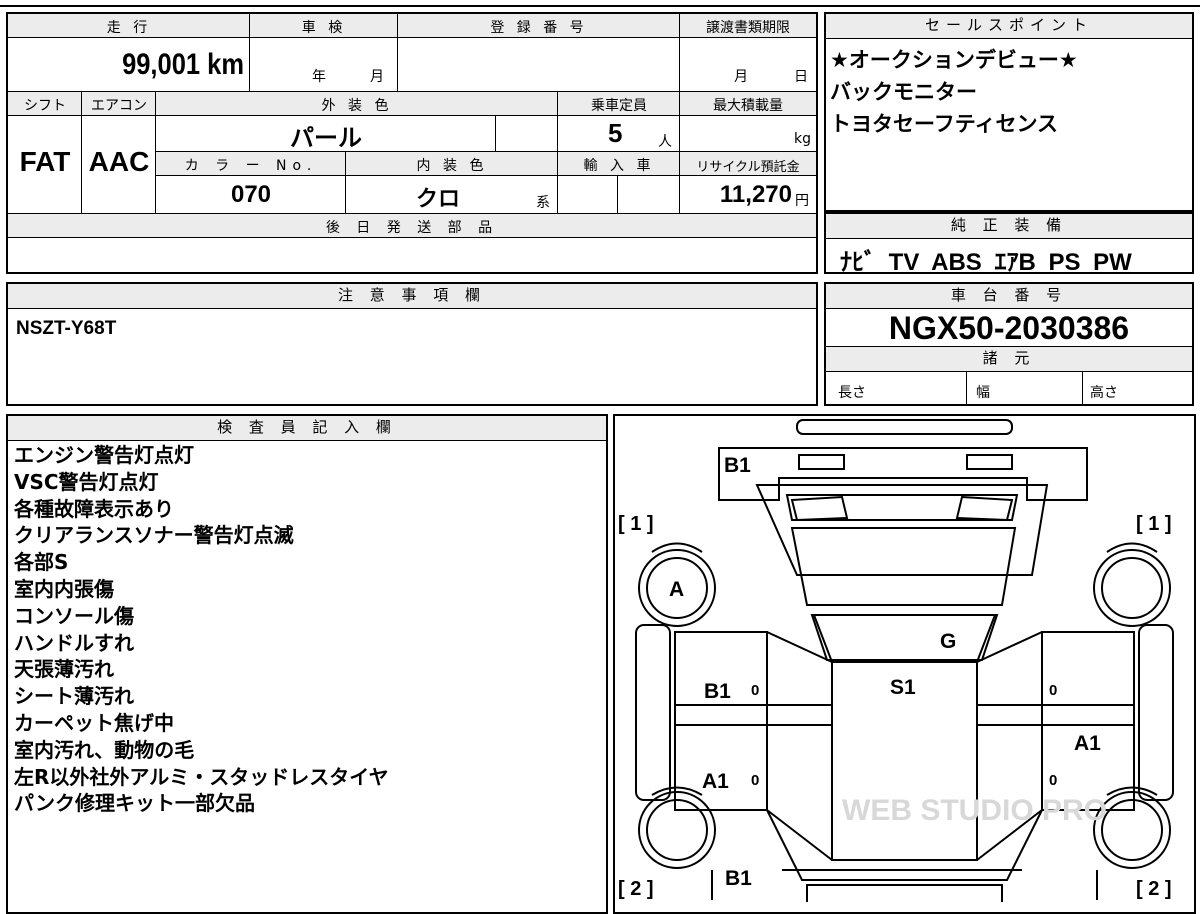 This screenshot has height=914, width=1200. Describe the element at coordinates (1009, 359) in the screenshot. I see `spec-header: 諸 元` at that location.